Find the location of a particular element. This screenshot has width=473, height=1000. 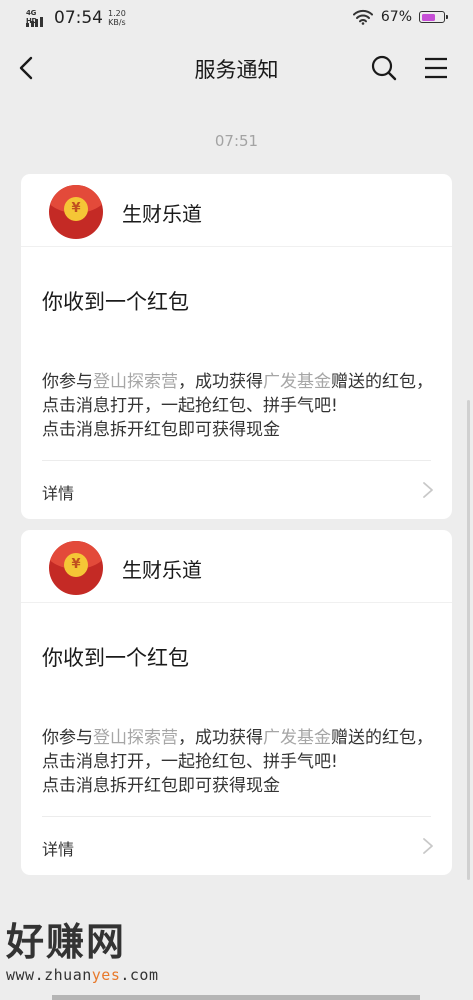

network-speed: 1.20 KB/s is located at coordinates (117, 18).